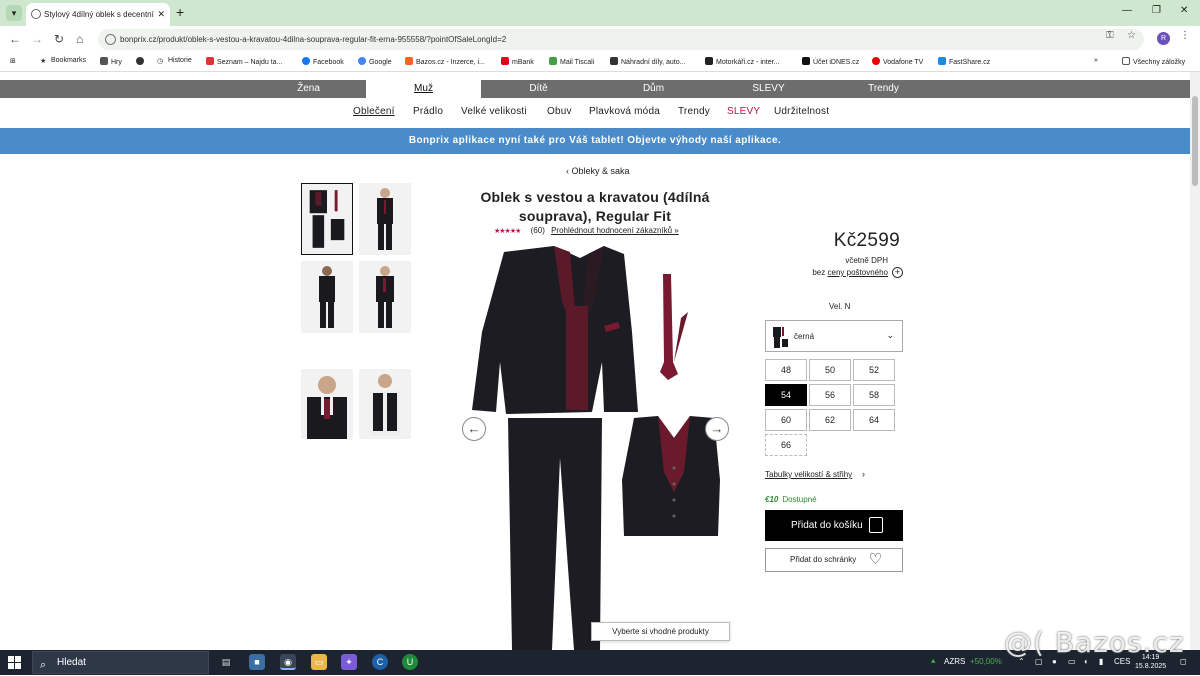 This screenshot has height=676, width=1200. I want to click on size-option-60: 60, so click(786, 420).